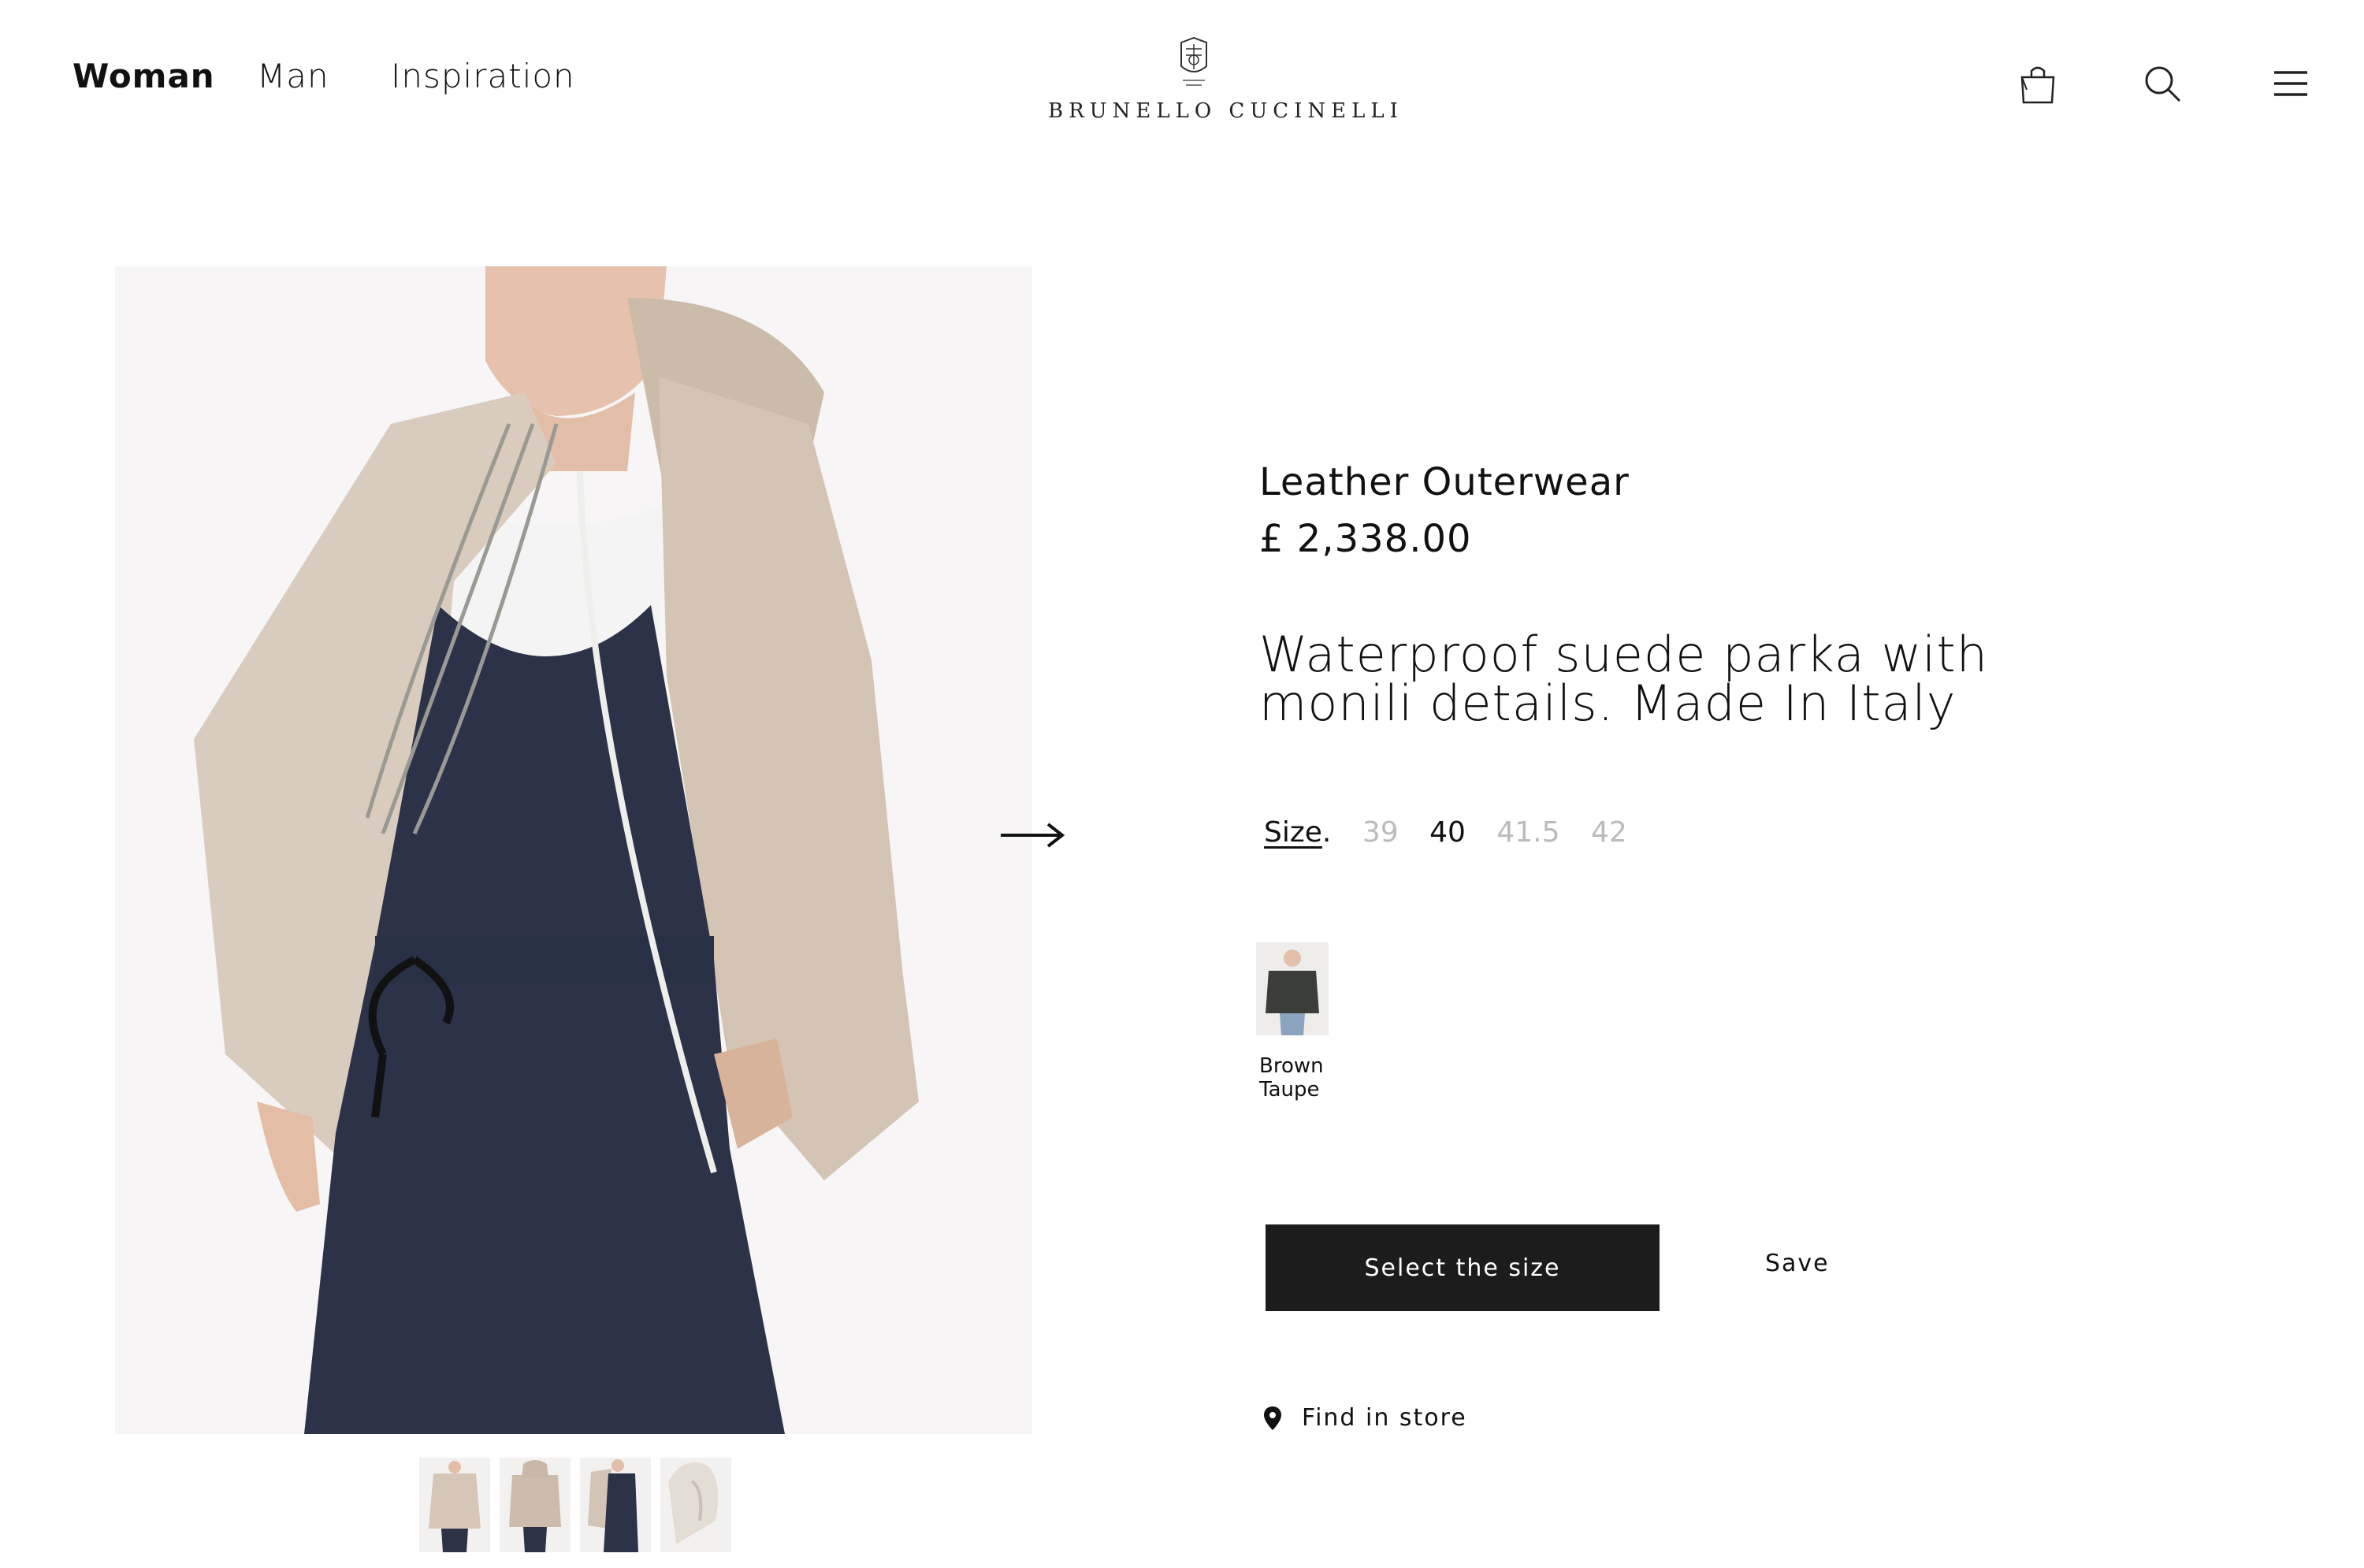  I want to click on size-option-41-5: 41.5, so click(1528, 832).